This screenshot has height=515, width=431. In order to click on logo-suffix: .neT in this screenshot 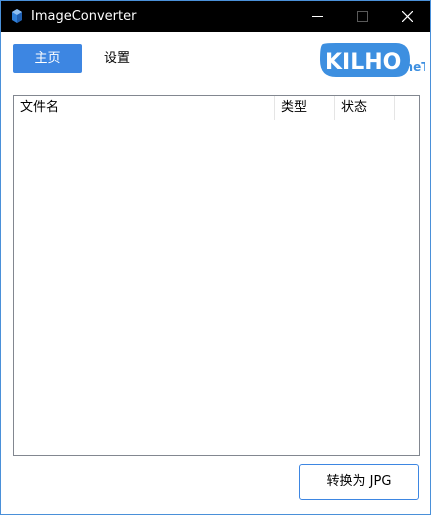, I will do `click(412, 67)`.